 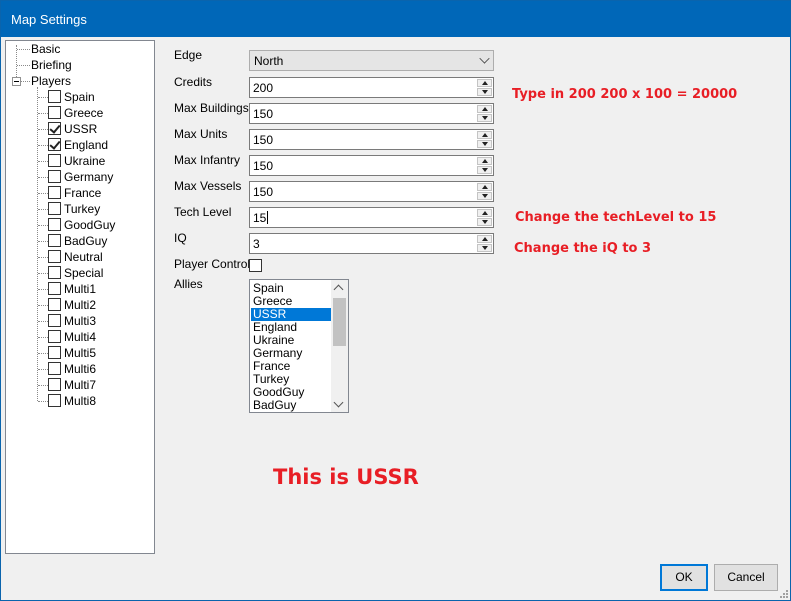 I want to click on allies-label: Allies, so click(x=188, y=284).